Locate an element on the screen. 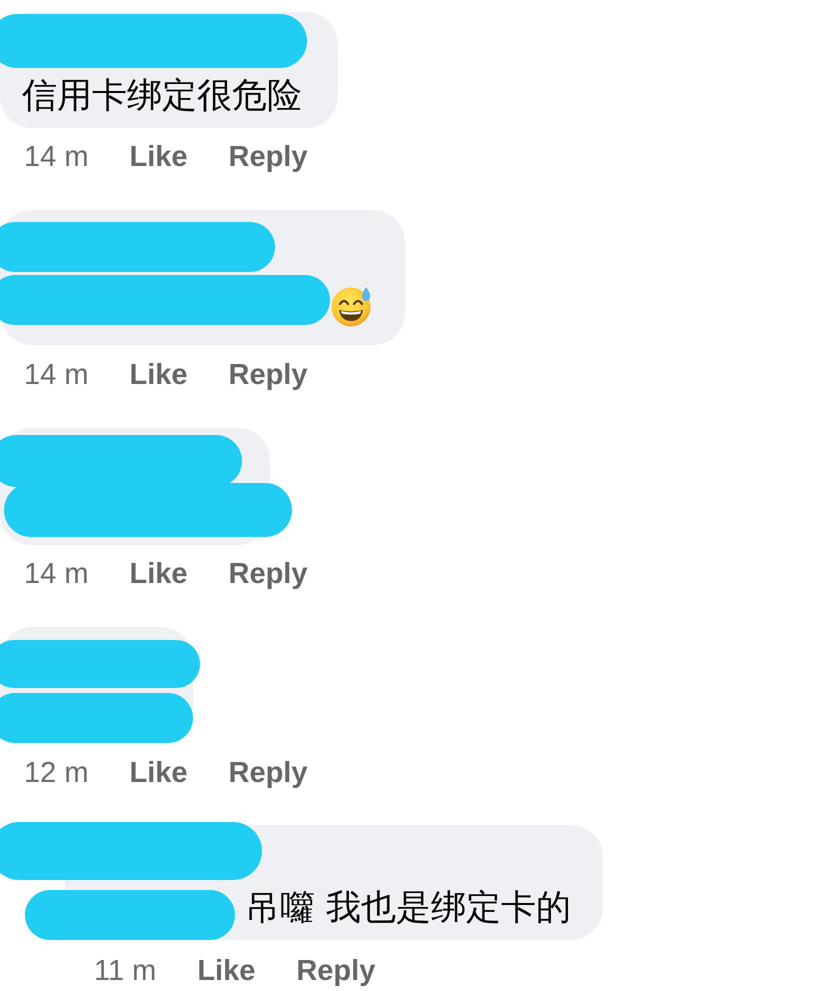  comment-text: 信用卡绑定很危险 is located at coordinates (162, 96).